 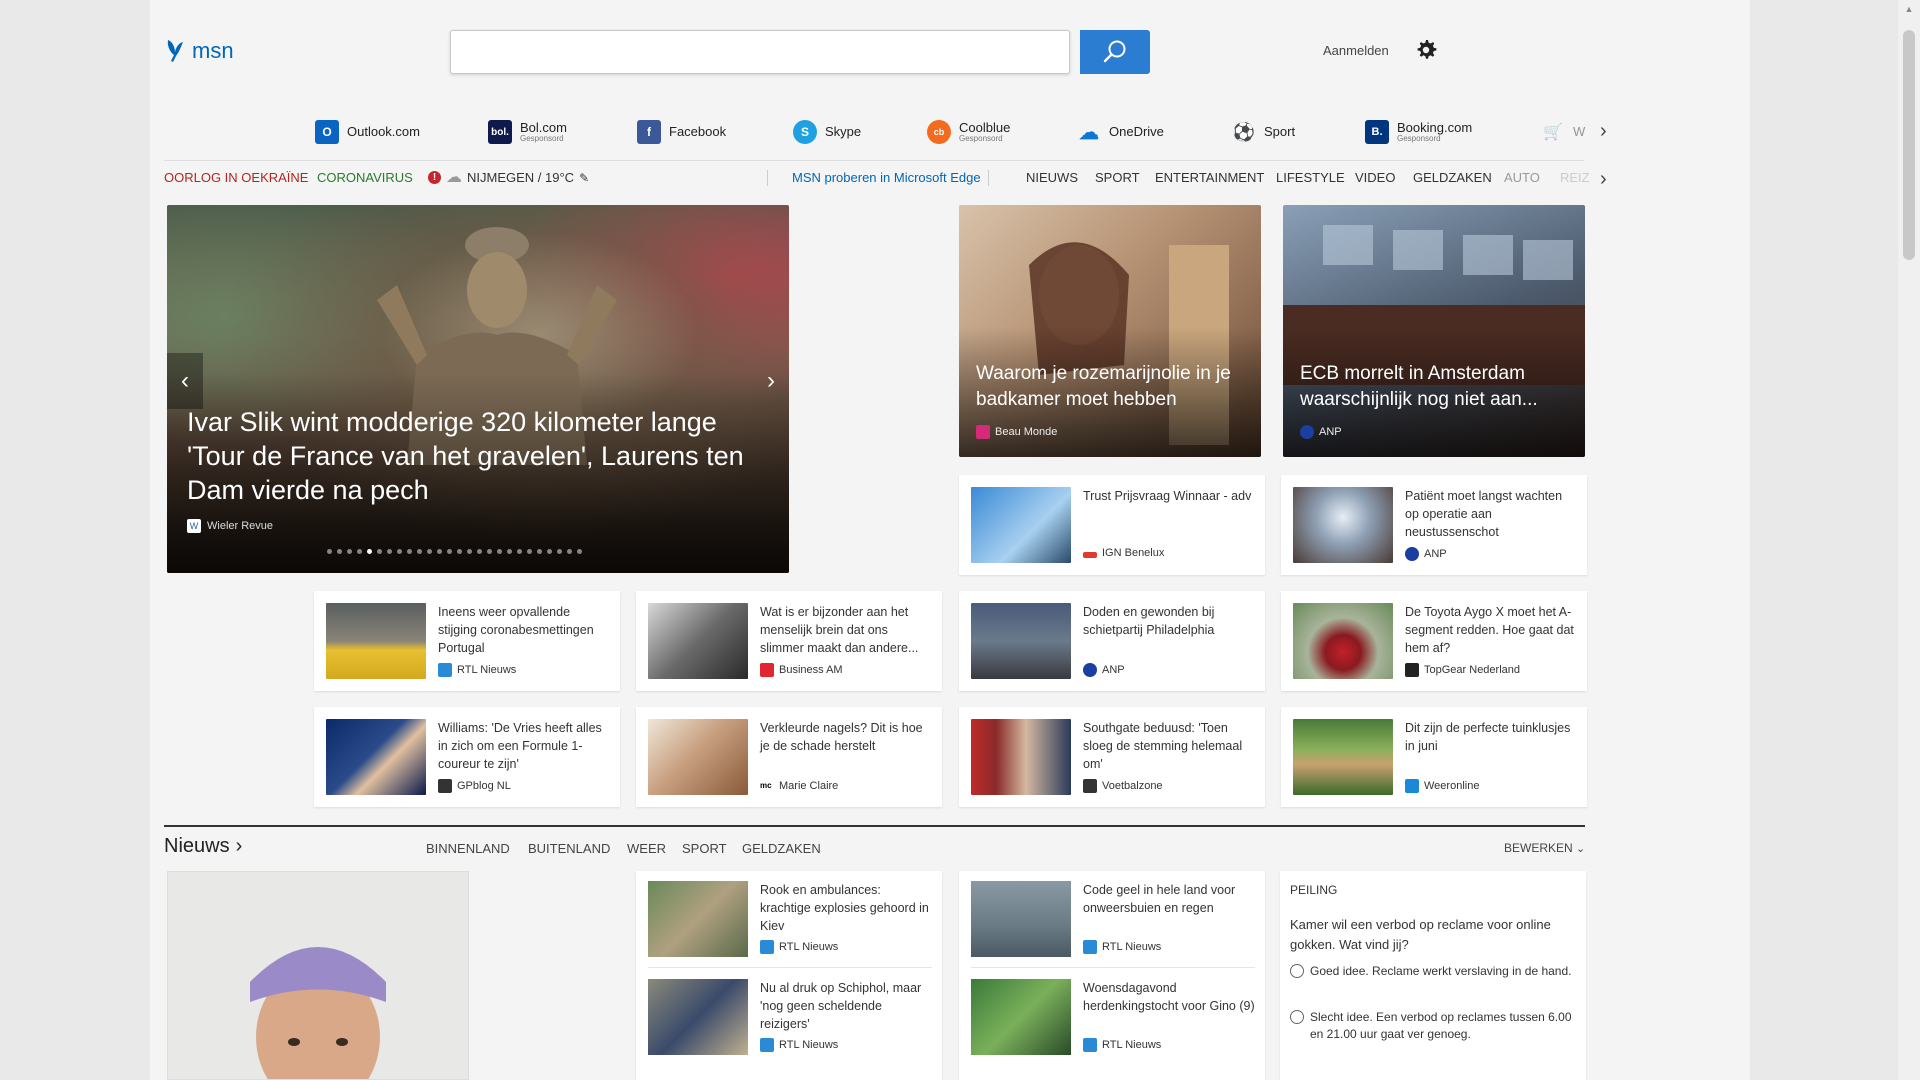 What do you see at coordinates (767, 670) in the screenshot?
I see `businessam-icon` at bounding box center [767, 670].